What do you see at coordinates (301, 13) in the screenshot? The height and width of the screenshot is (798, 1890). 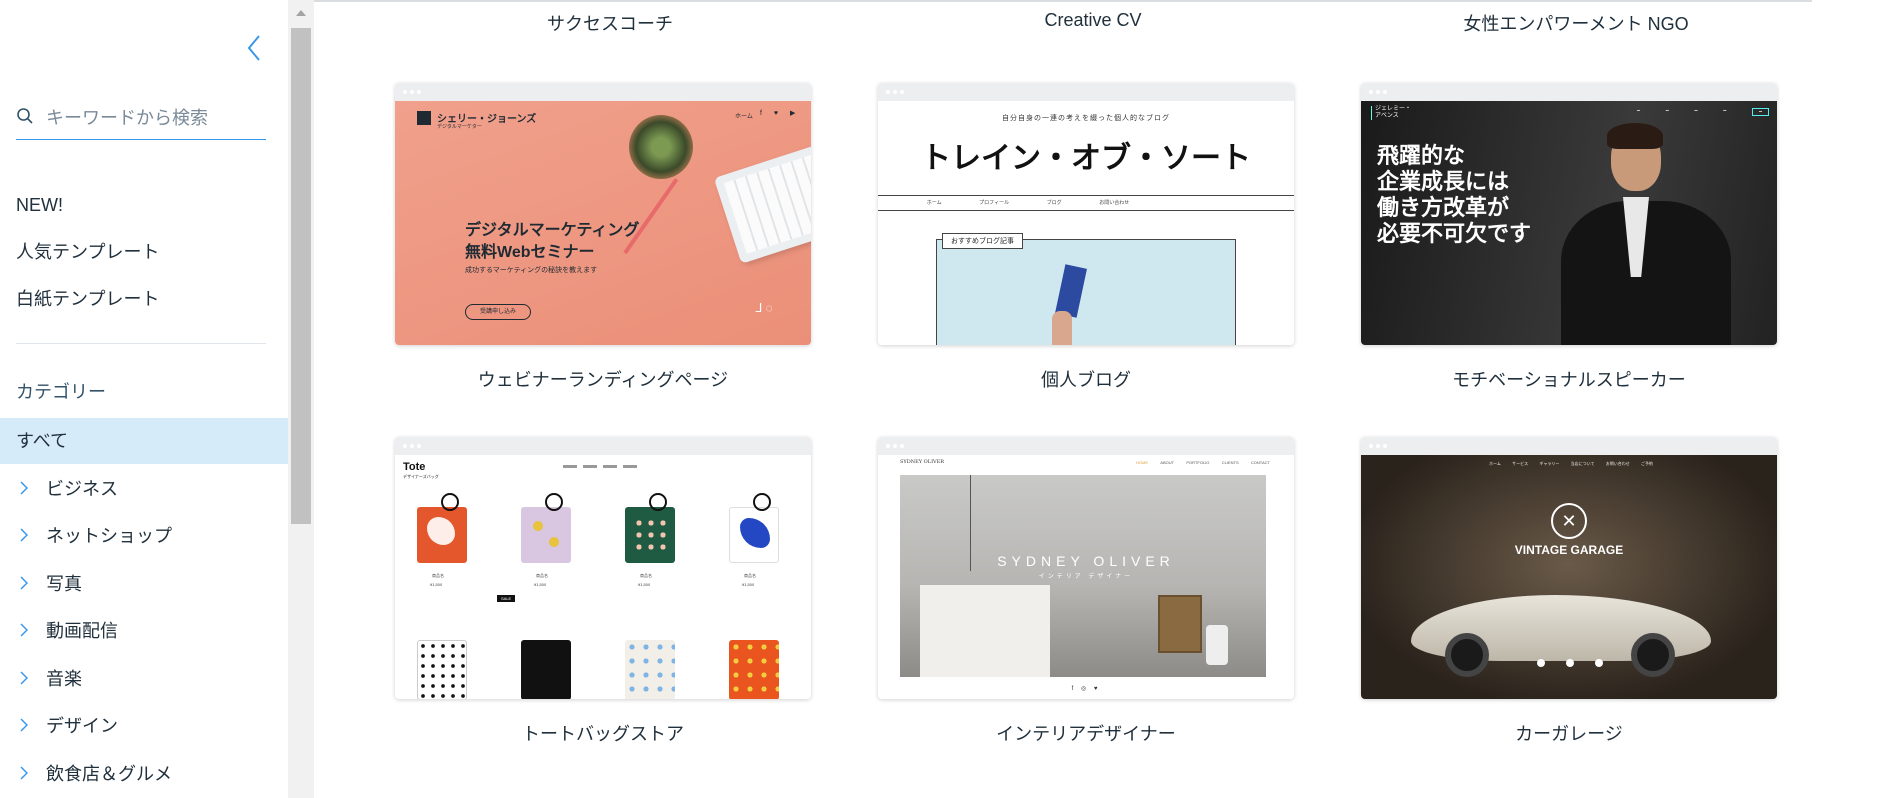 I see `scroll-up-arrow-icon` at bounding box center [301, 13].